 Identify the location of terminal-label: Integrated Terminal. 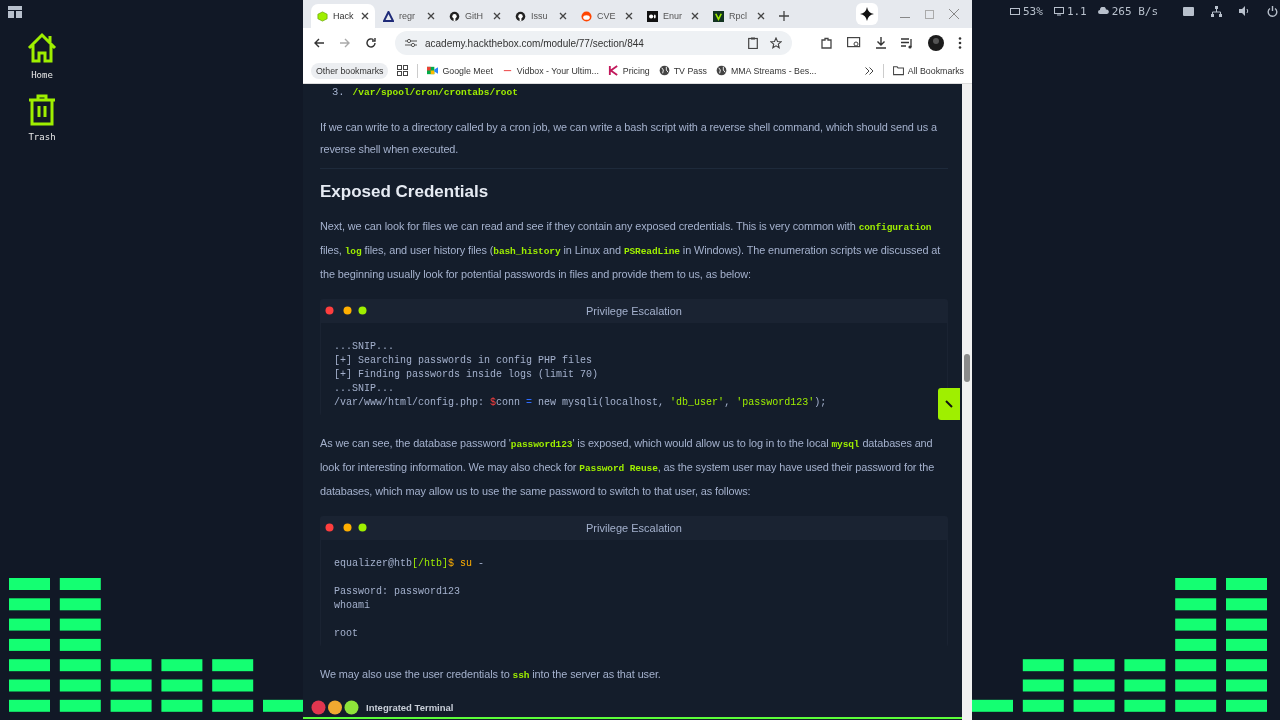
(410, 707).